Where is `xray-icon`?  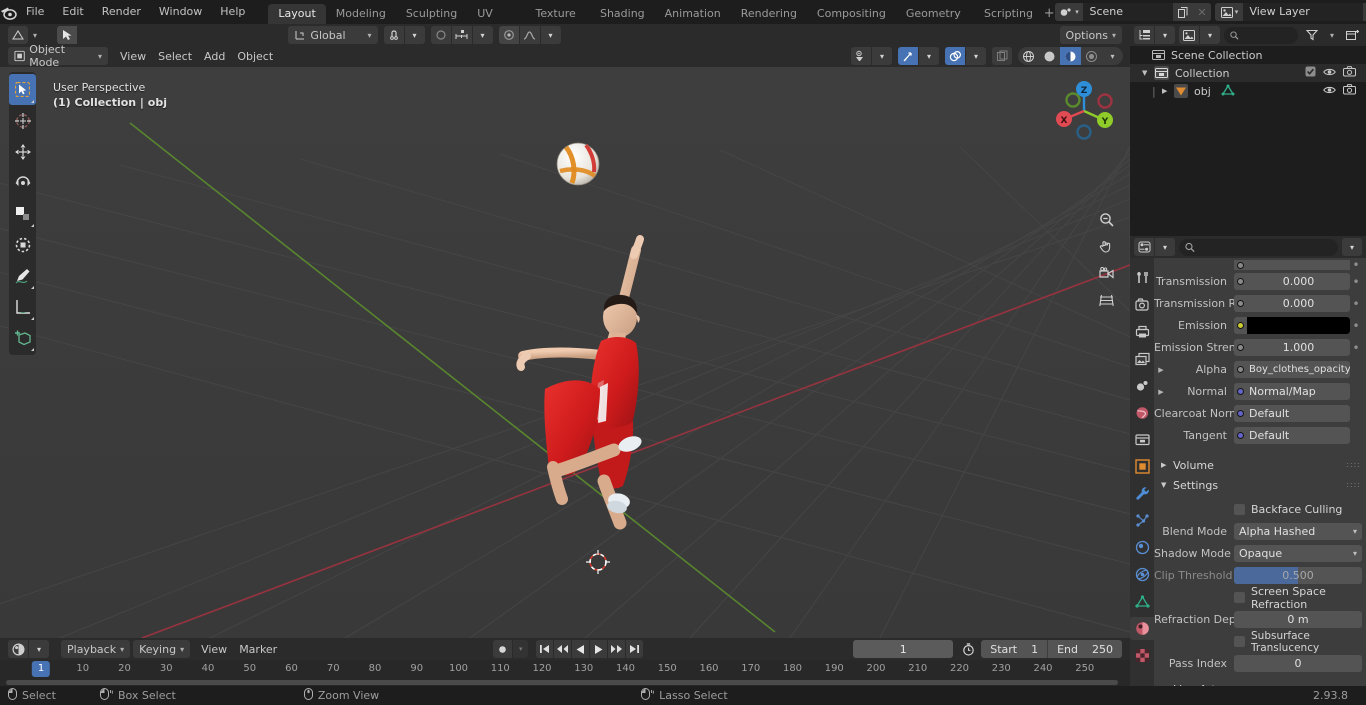 xray-icon is located at coordinates (1002, 56).